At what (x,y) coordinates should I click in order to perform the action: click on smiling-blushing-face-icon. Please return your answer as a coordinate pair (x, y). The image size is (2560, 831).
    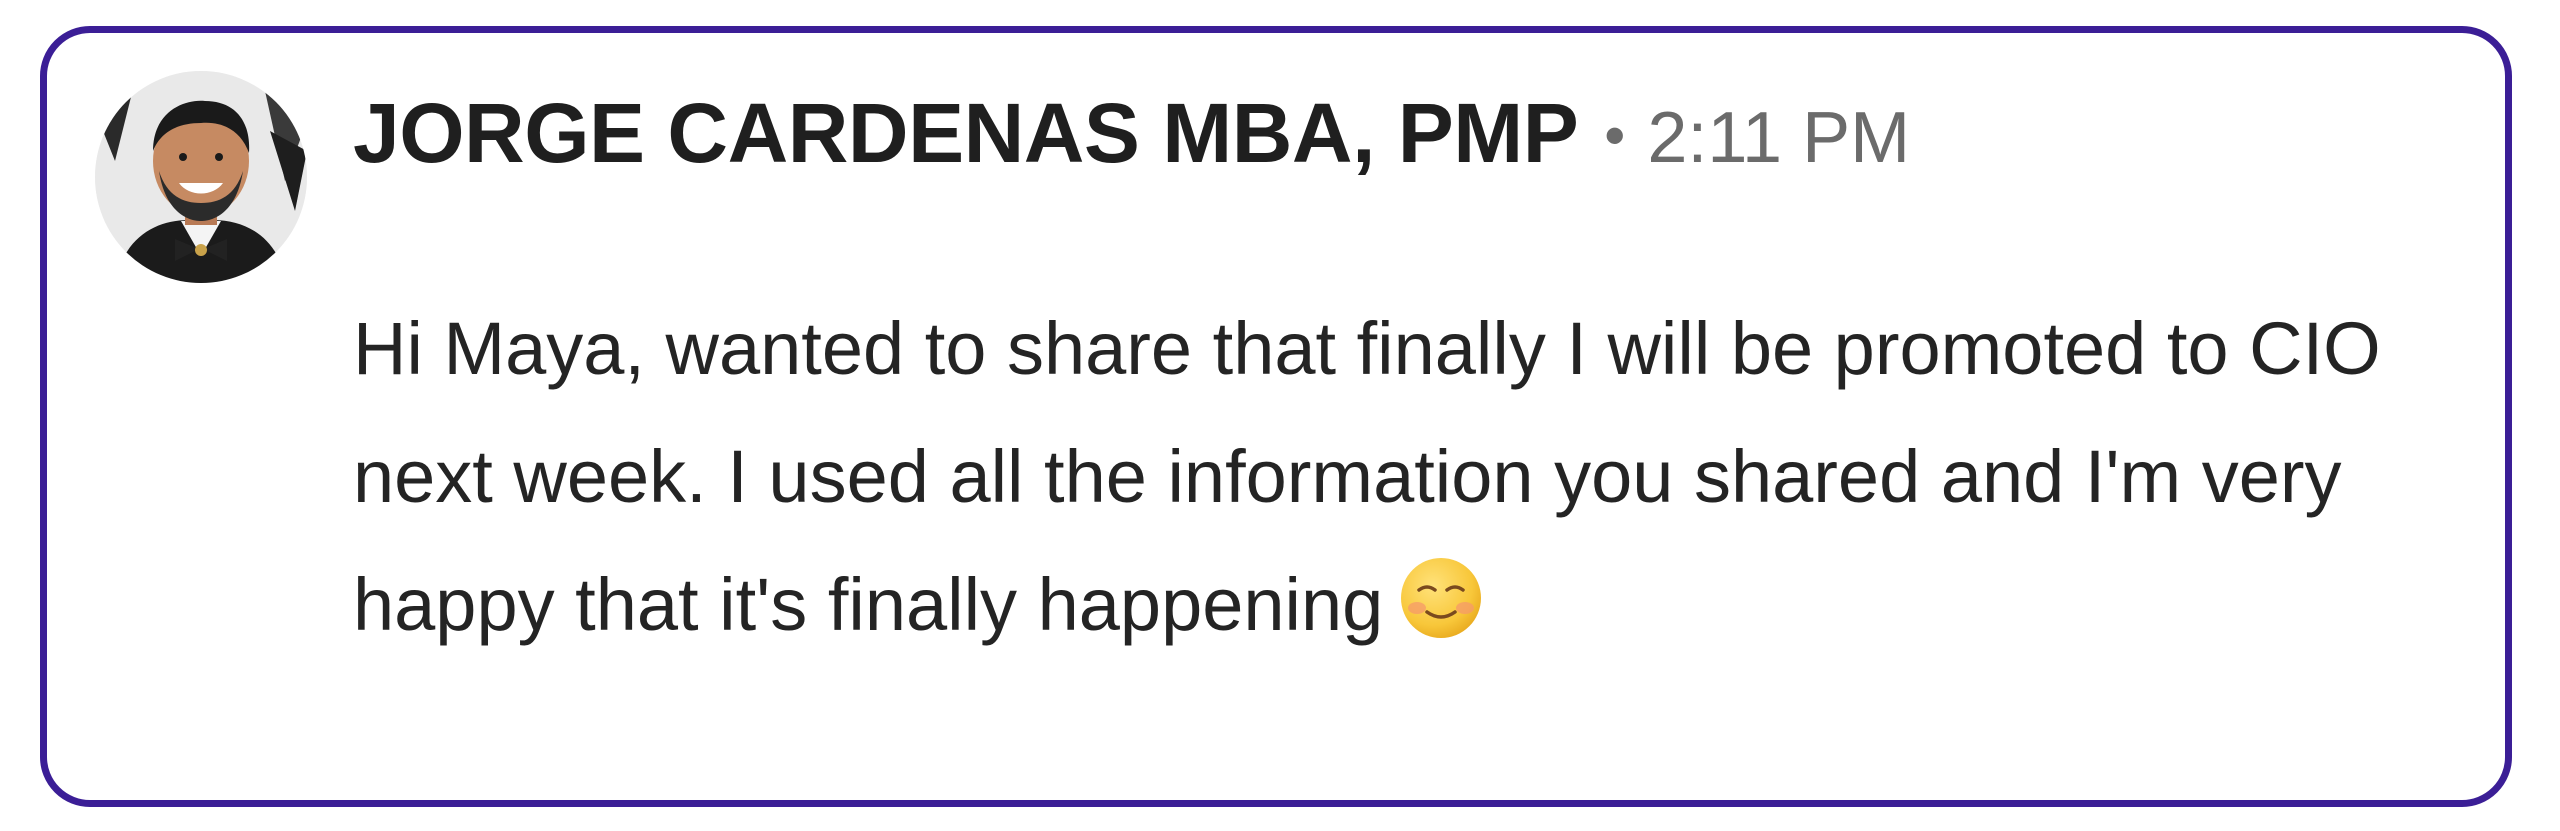
    Looking at the image, I should click on (1441, 598).